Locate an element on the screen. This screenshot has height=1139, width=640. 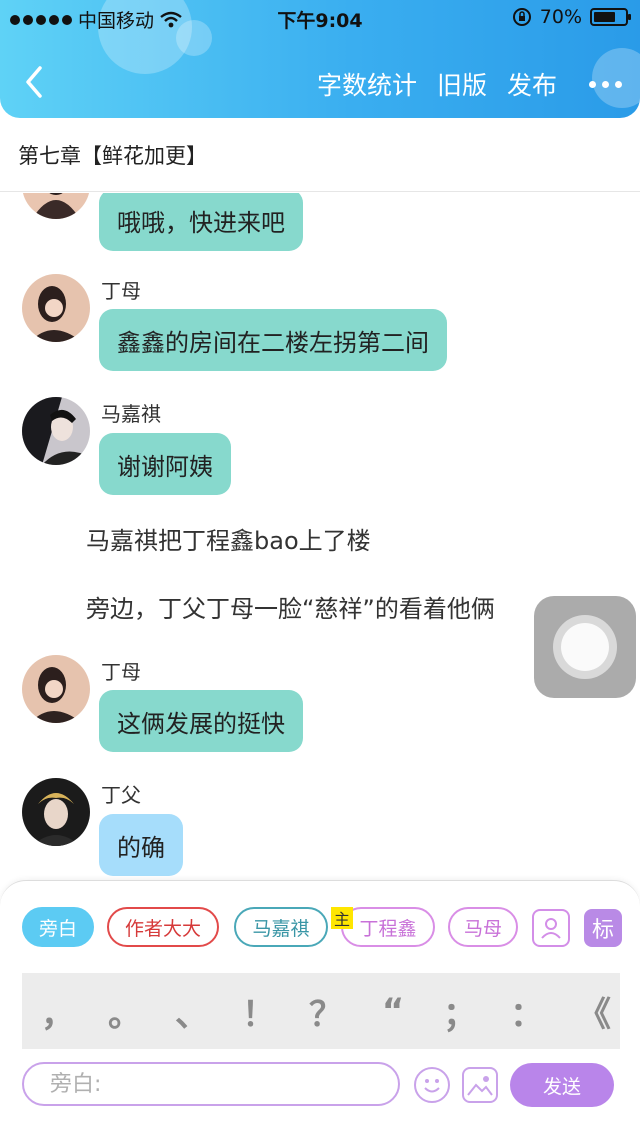
image-icon is located at coordinates (480, 1085).